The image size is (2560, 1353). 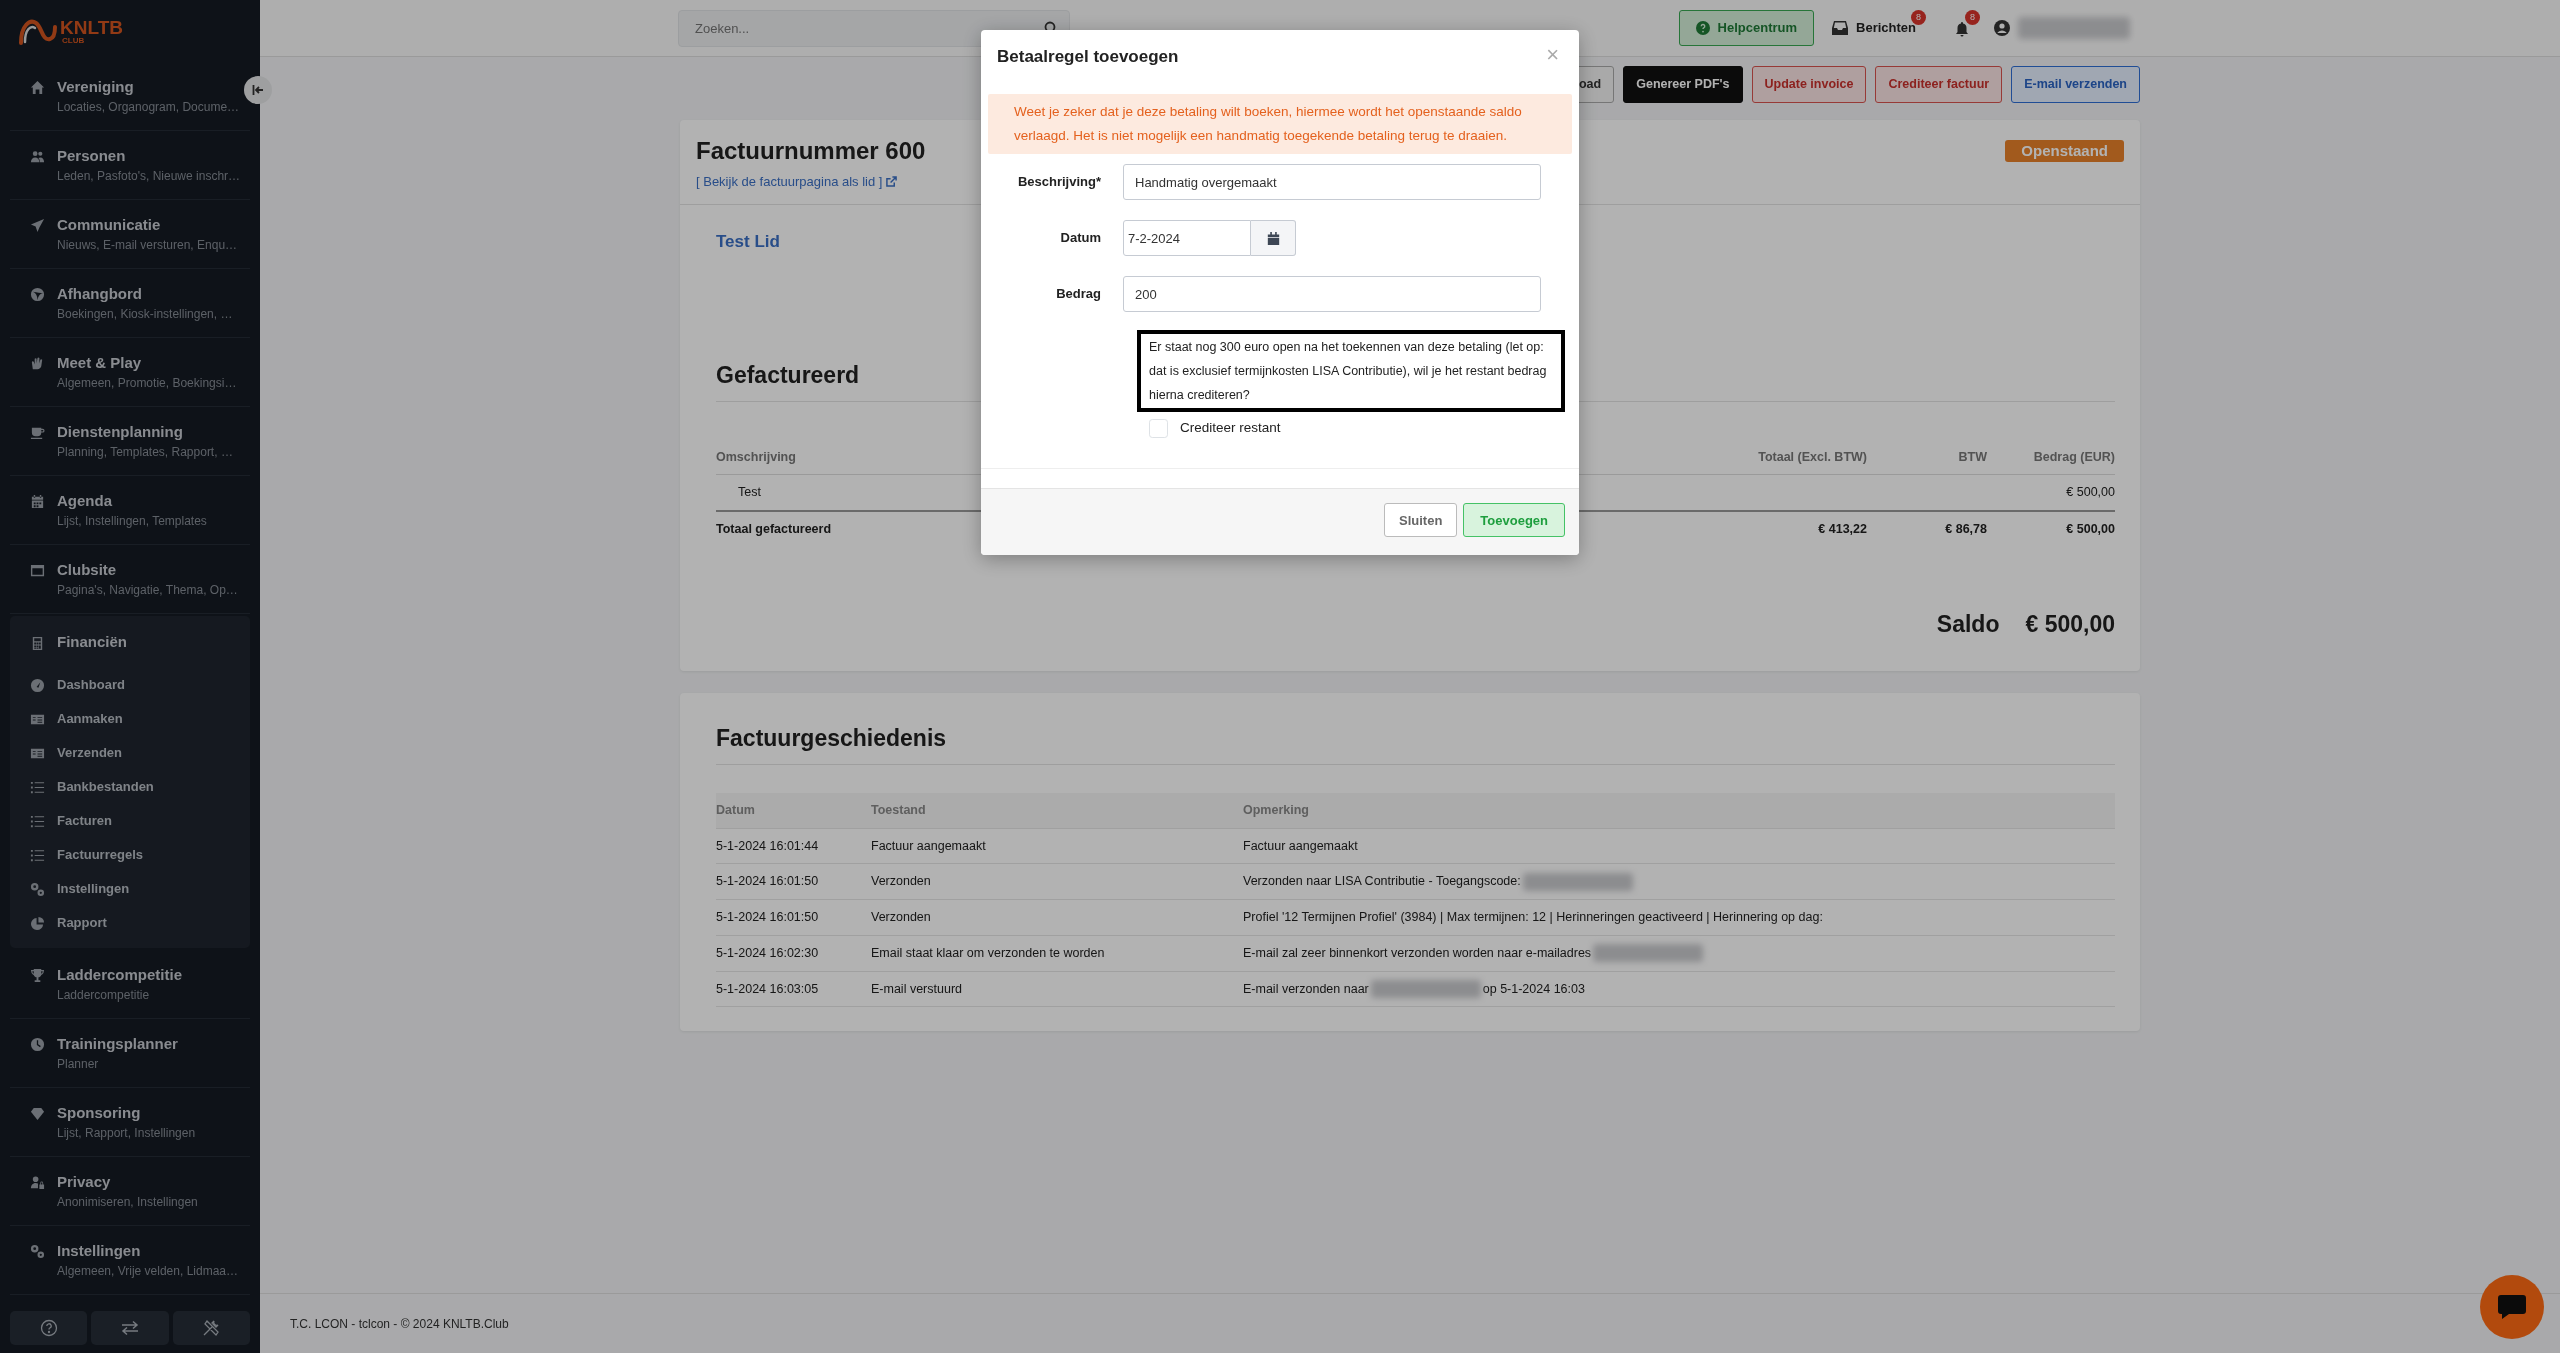 I want to click on users-icon, so click(x=37, y=156).